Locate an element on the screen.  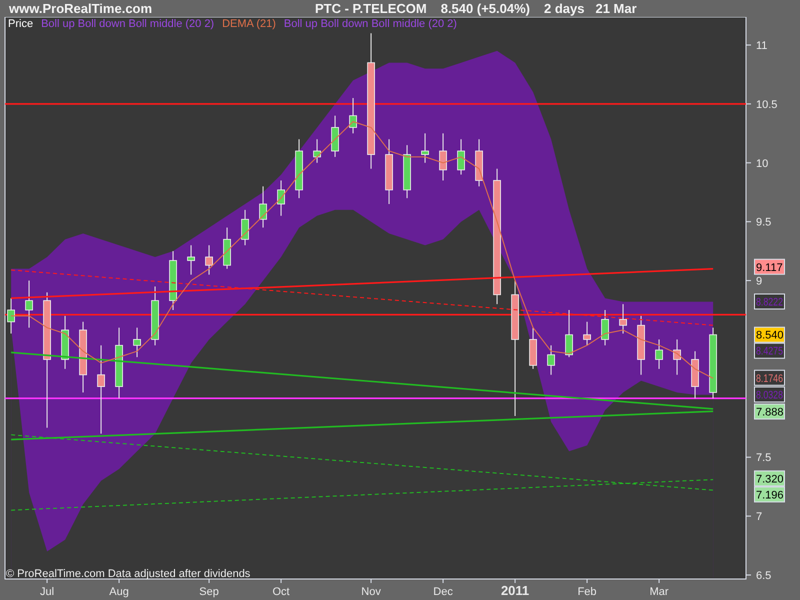
axis-label: 11 is located at coordinates (762, 46).